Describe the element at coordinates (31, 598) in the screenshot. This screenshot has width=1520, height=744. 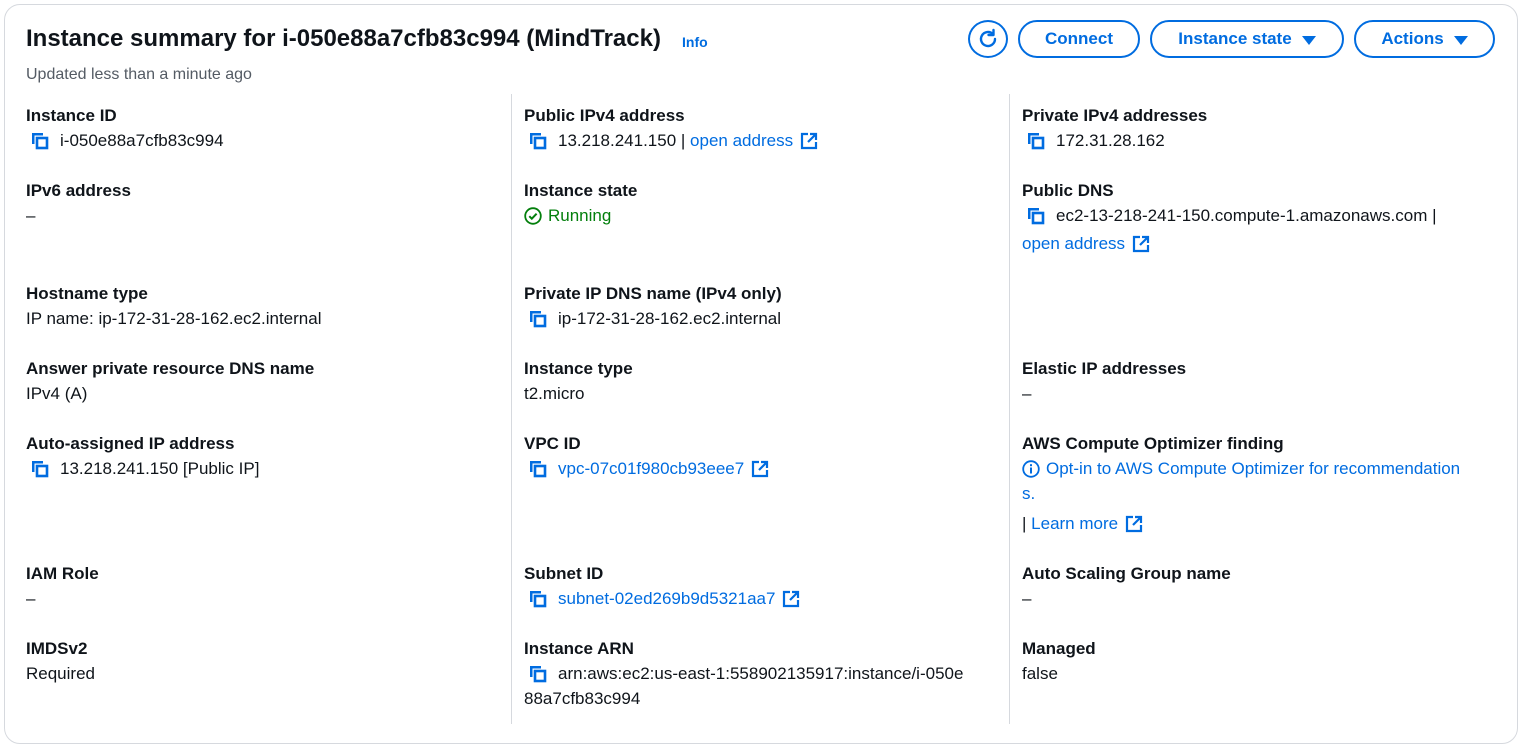
I see `iam-role-value: –` at that location.